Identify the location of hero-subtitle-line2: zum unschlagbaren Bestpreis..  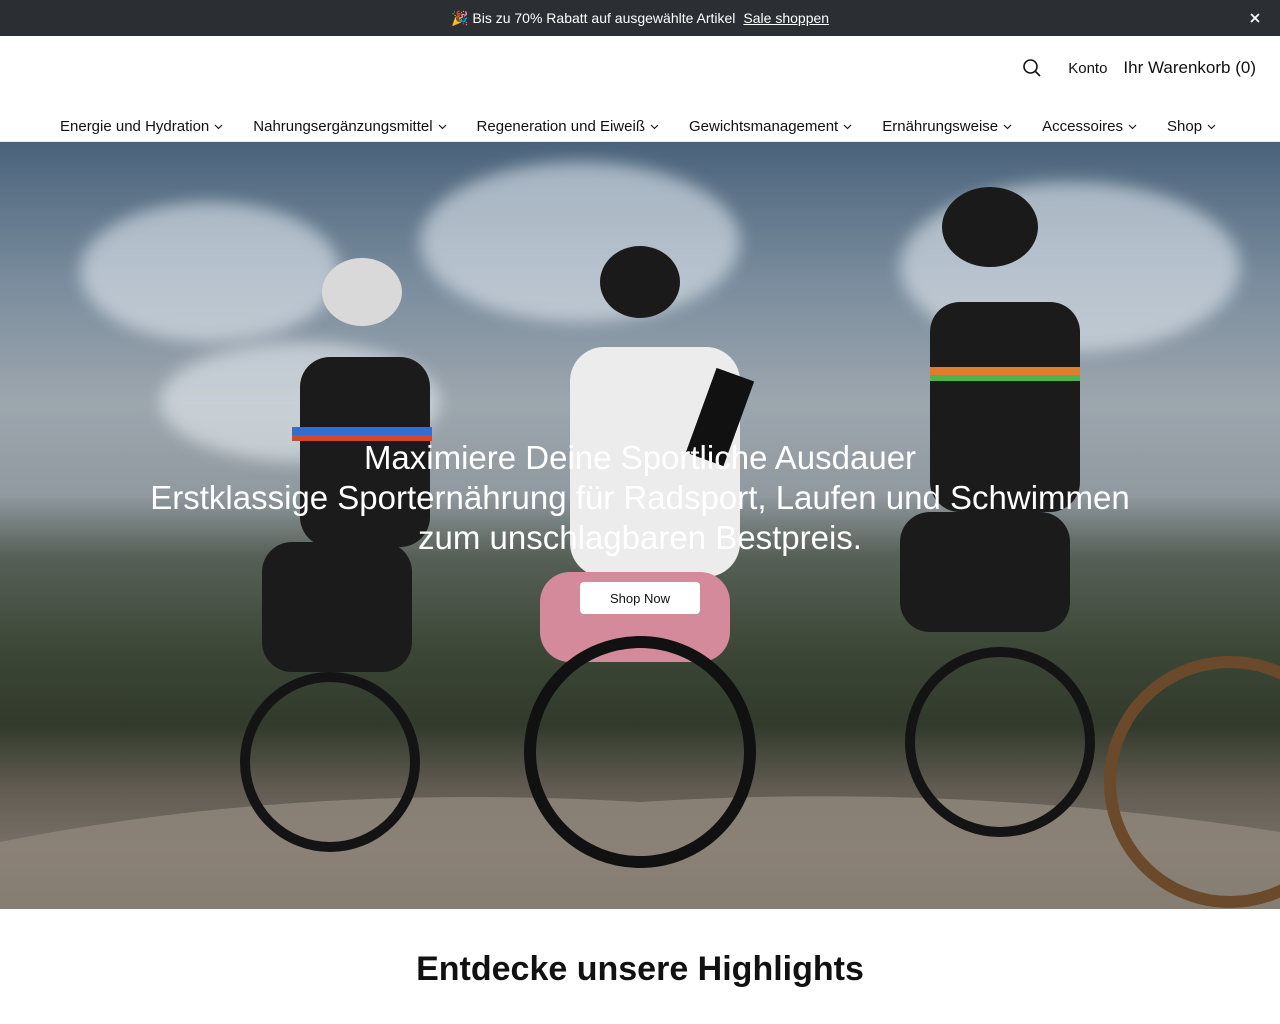
(640, 537).